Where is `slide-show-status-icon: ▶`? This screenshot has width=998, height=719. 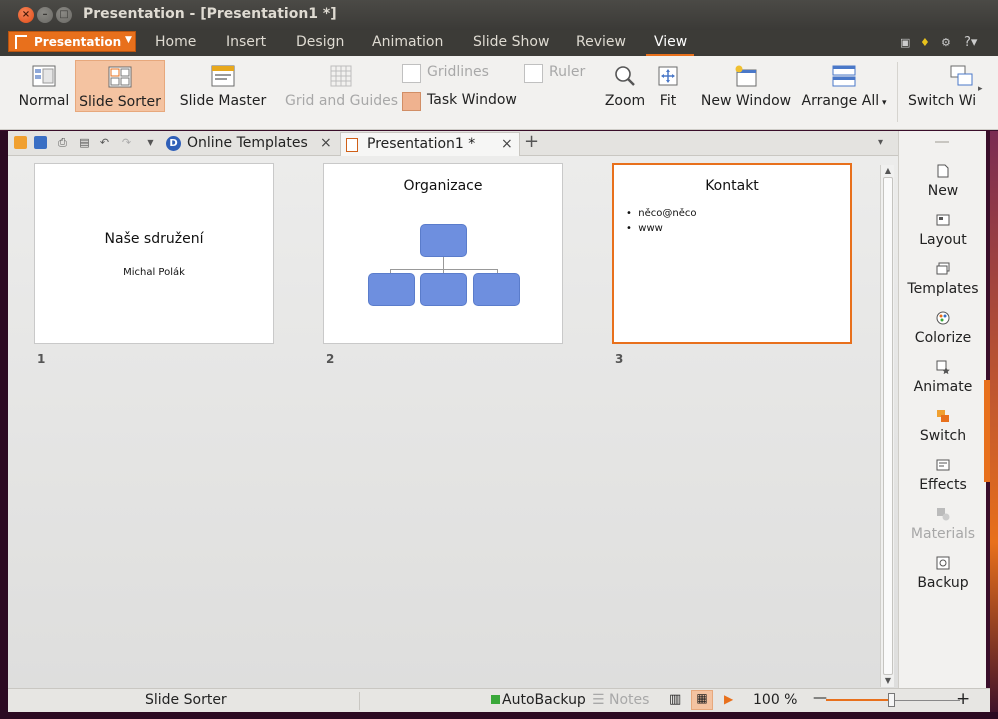 slide-show-status-icon: ▶ is located at coordinates (728, 699).